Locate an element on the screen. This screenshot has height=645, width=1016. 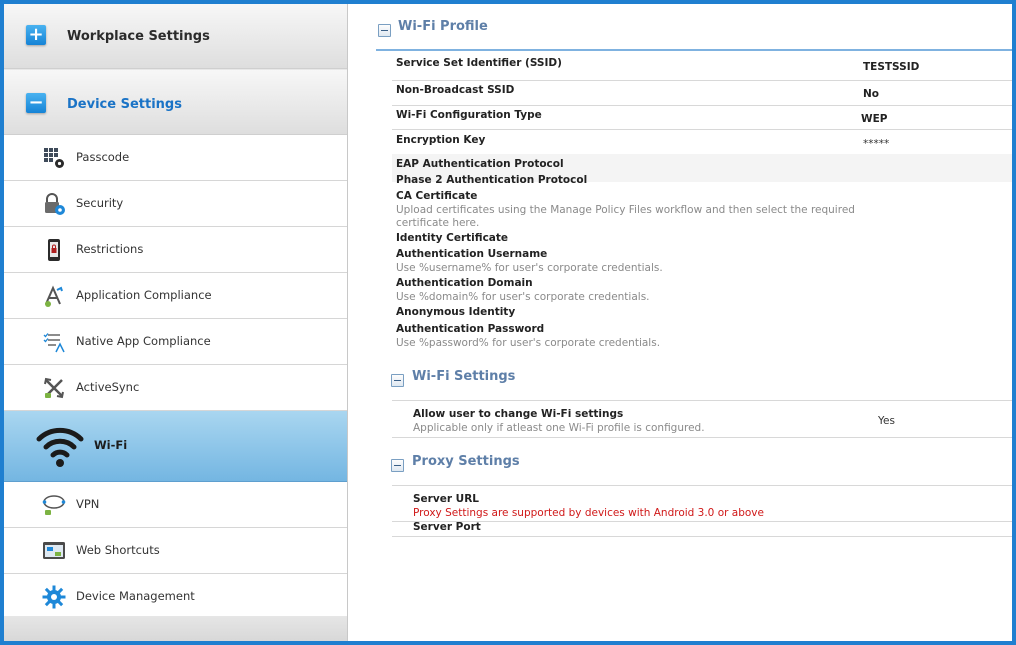
authentication-username-label: Authentication Username is located at coordinates (472, 254).